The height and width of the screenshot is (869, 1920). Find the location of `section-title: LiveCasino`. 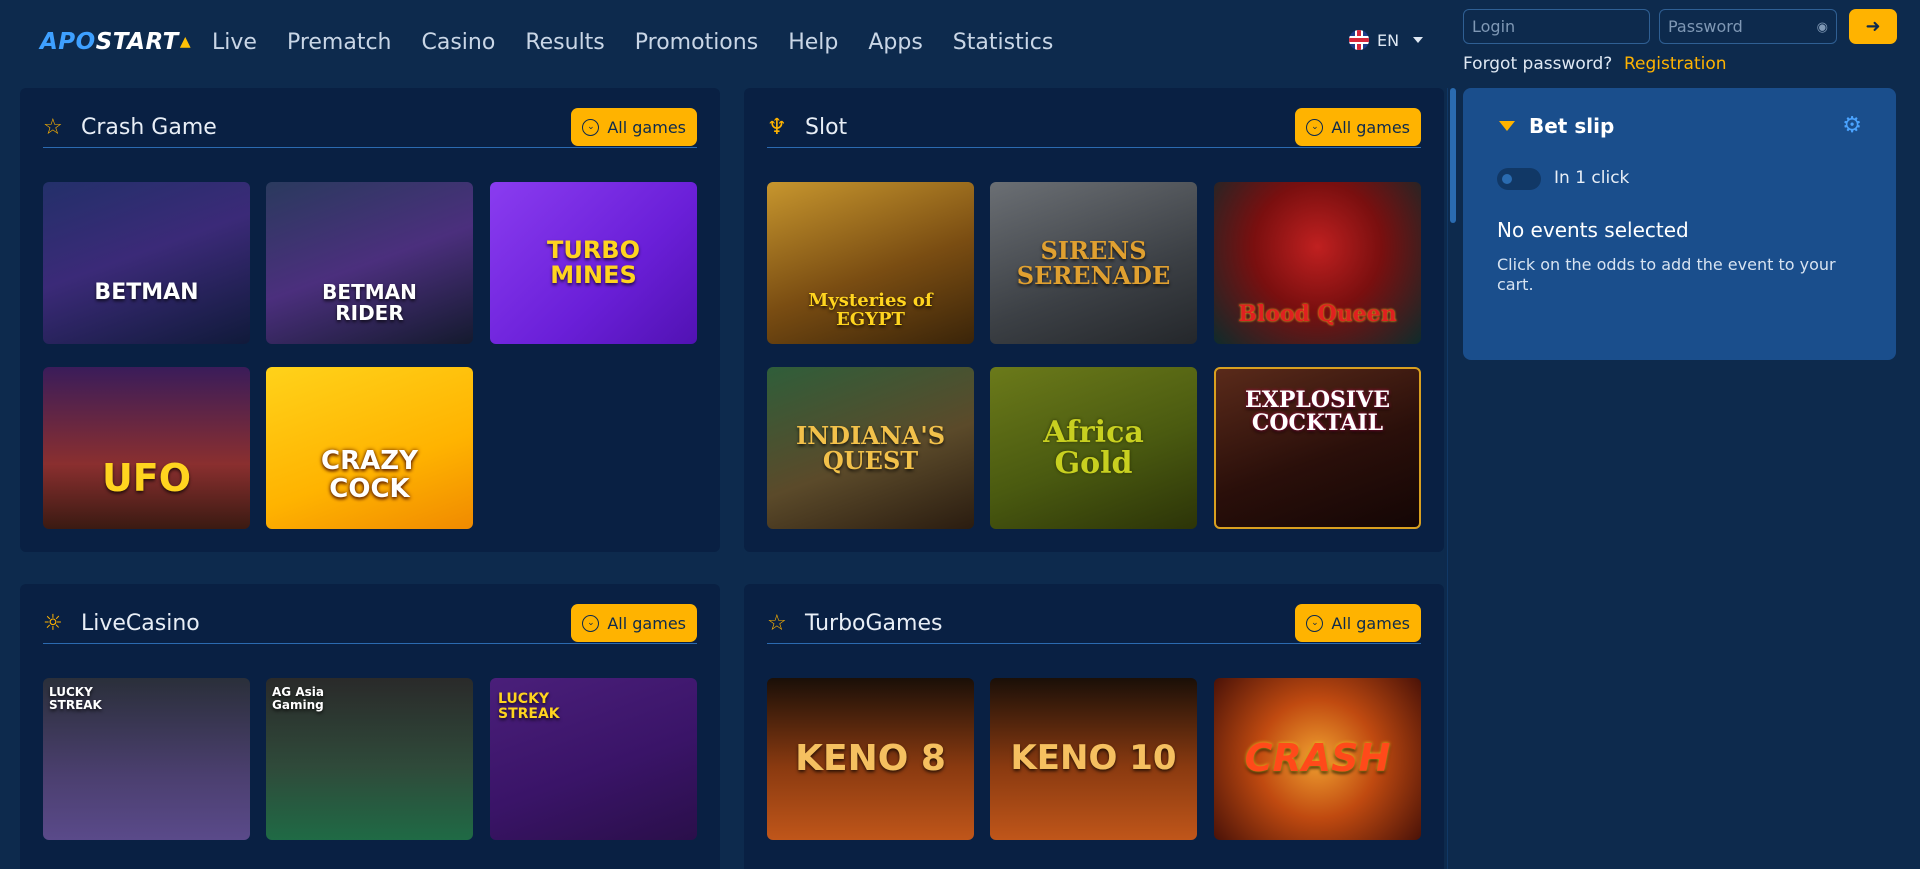

section-title: LiveCasino is located at coordinates (140, 623).